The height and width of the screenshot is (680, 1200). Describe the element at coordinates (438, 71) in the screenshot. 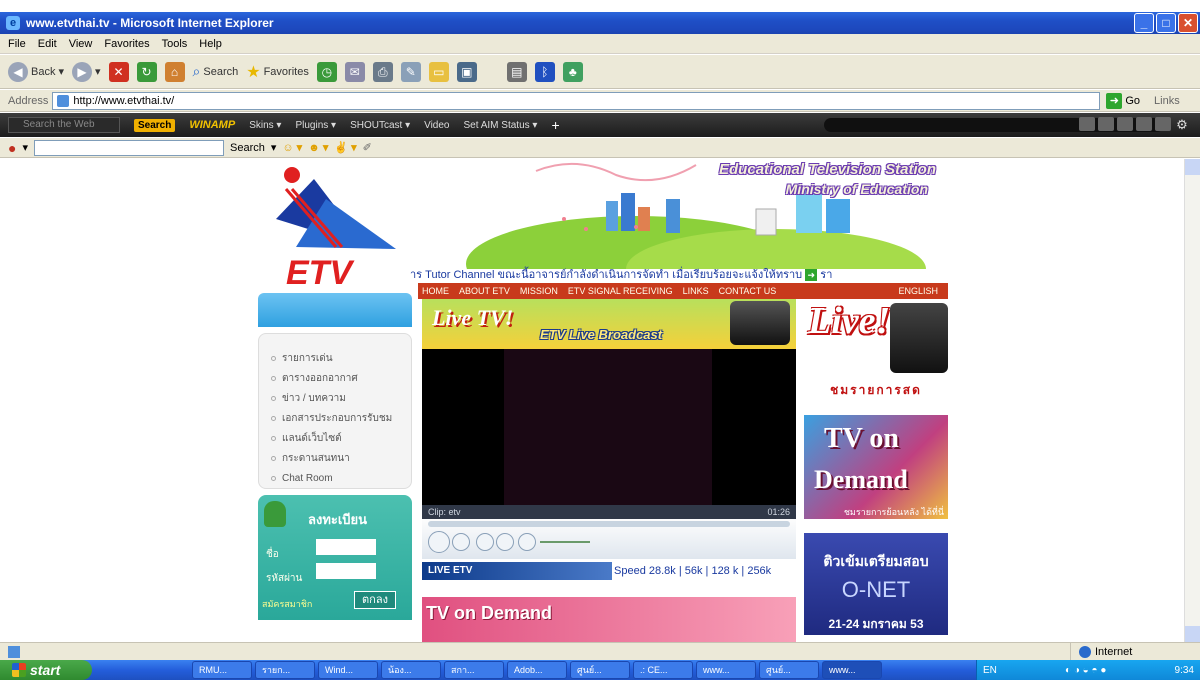

I see `folder-icon: ▭` at that location.